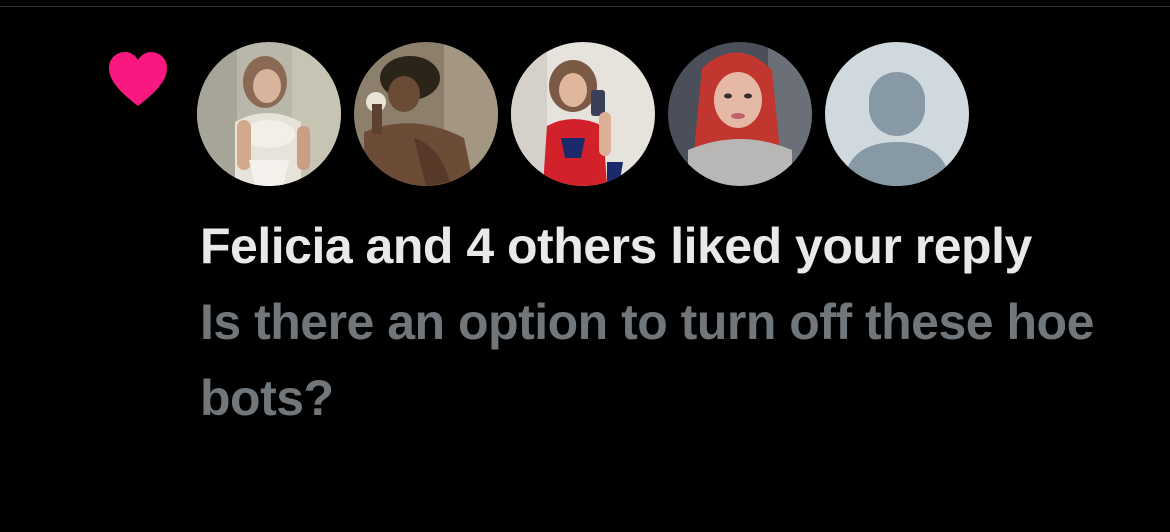 The width and height of the screenshot is (1170, 532). I want to click on heart-icon, so click(138, 79).